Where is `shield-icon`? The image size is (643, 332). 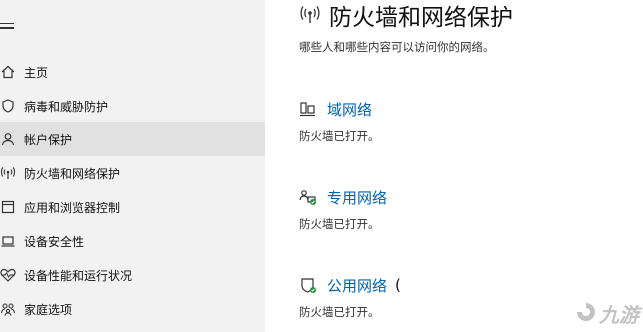
shield-icon is located at coordinates (8, 106).